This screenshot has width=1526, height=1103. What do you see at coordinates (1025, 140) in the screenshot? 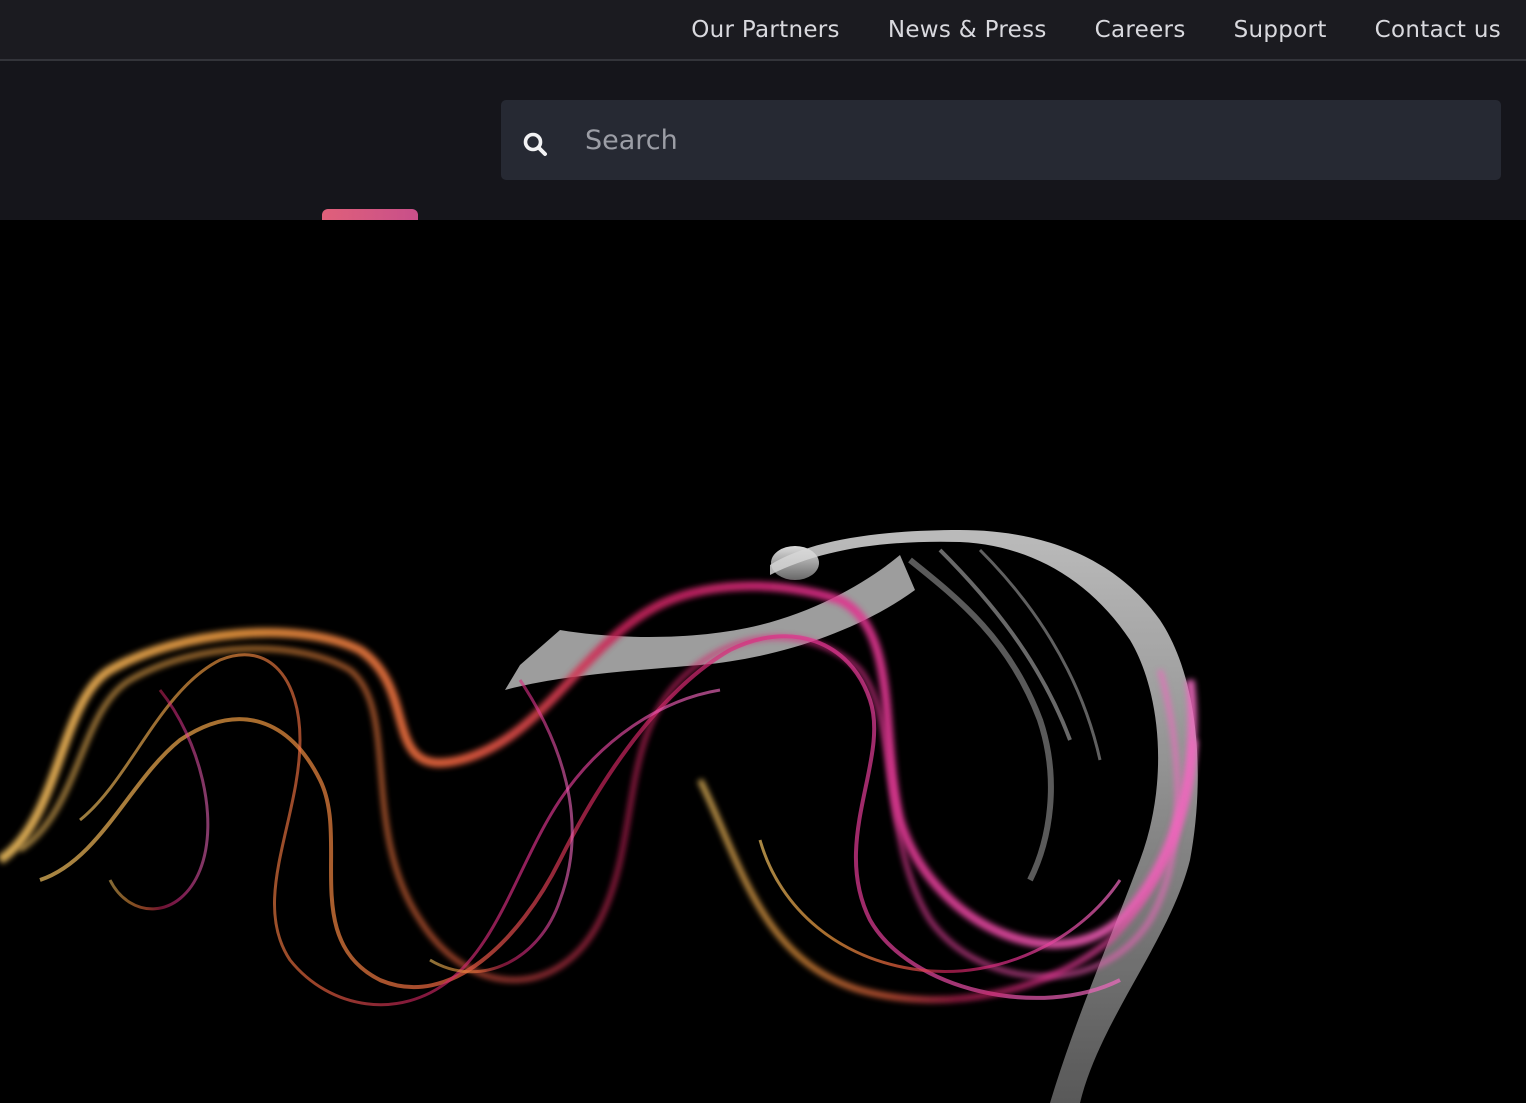
I see `search-input` at bounding box center [1025, 140].